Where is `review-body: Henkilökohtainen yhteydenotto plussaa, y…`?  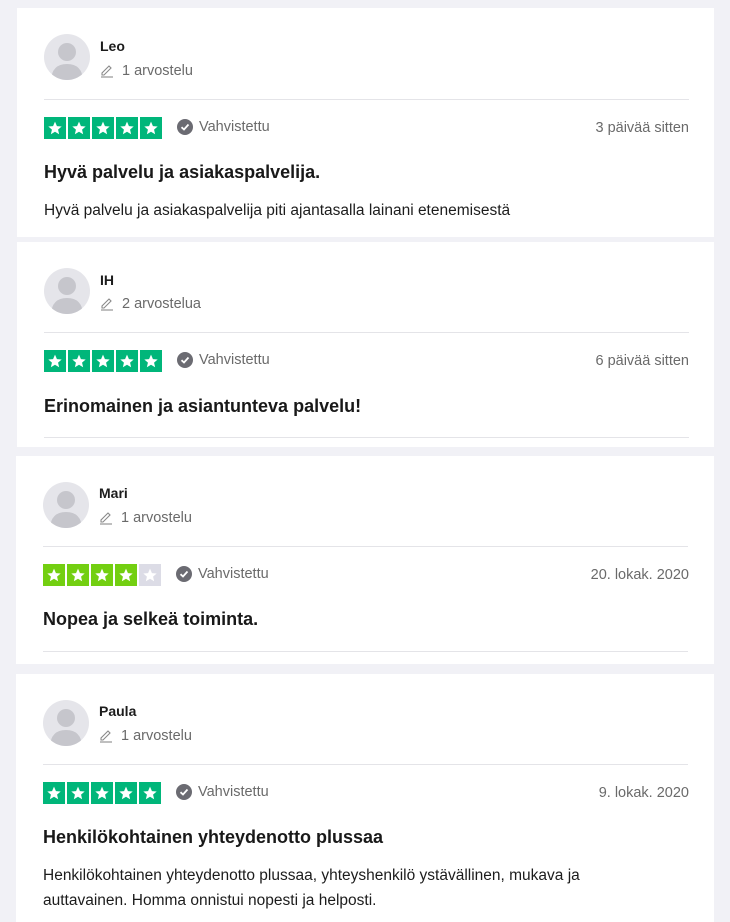 review-body: Henkilökohtainen yhteydenotto plussaa, y… is located at coordinates (311, 888).